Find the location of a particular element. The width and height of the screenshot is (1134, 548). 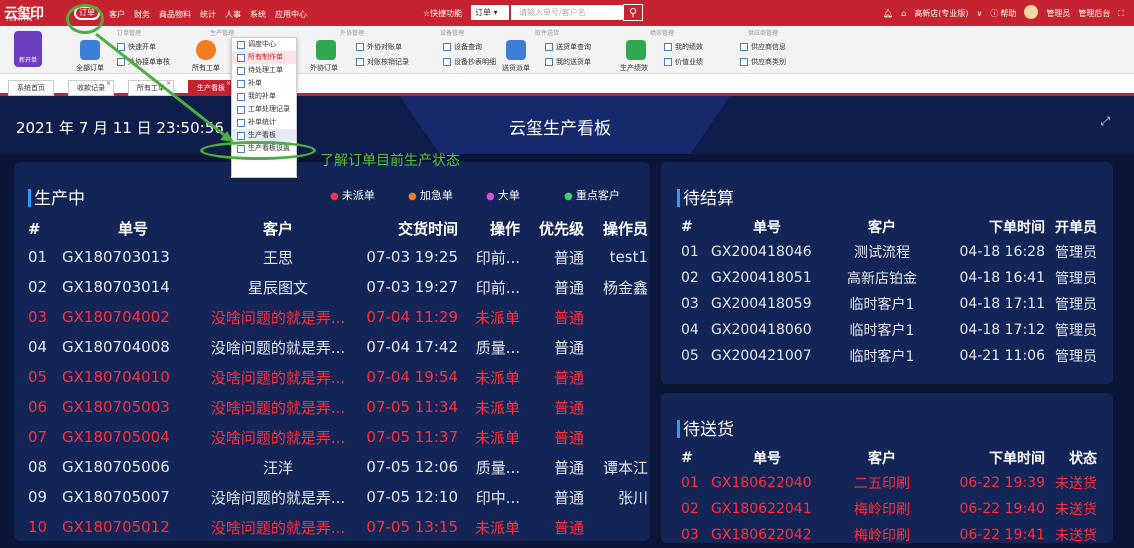

arrow-line is located at coordinates (162, 86).